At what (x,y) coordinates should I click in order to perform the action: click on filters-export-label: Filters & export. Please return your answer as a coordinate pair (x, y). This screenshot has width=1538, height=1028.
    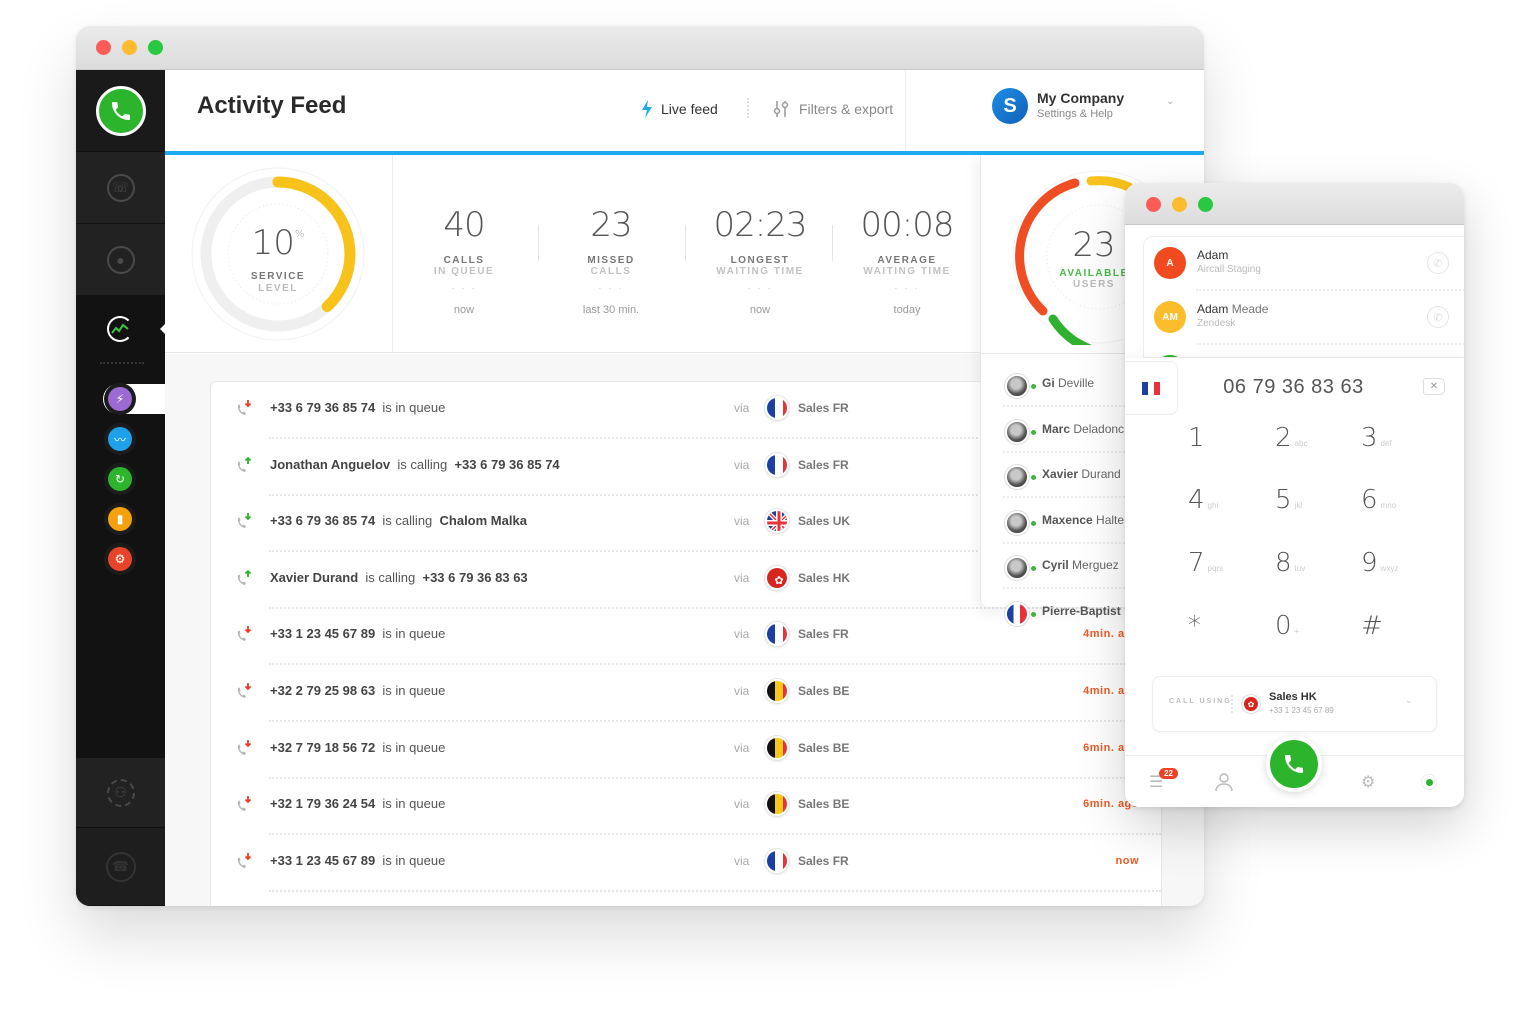
    Looking at the image, I should click on (846, 109).